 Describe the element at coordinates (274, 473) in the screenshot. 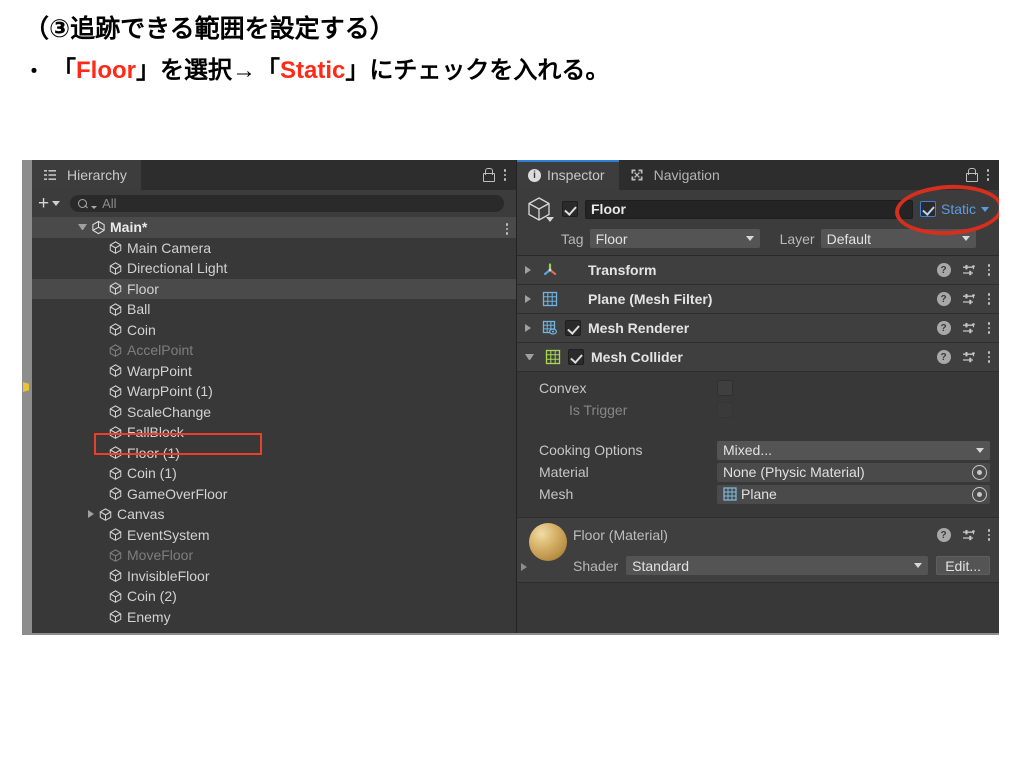

I see `hierarchy-item-coin-1: Coin (1)` at that location.